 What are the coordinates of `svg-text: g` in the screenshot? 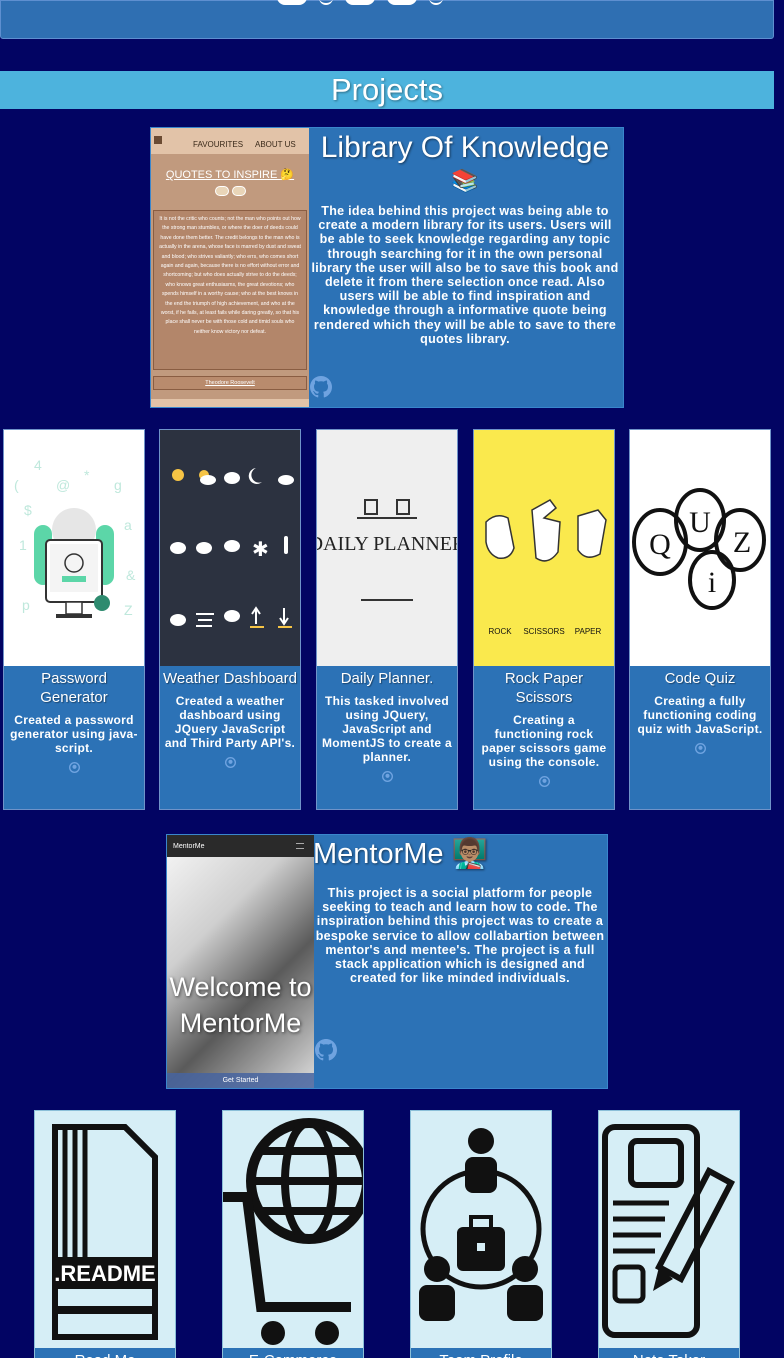 It's located at (118, 485).